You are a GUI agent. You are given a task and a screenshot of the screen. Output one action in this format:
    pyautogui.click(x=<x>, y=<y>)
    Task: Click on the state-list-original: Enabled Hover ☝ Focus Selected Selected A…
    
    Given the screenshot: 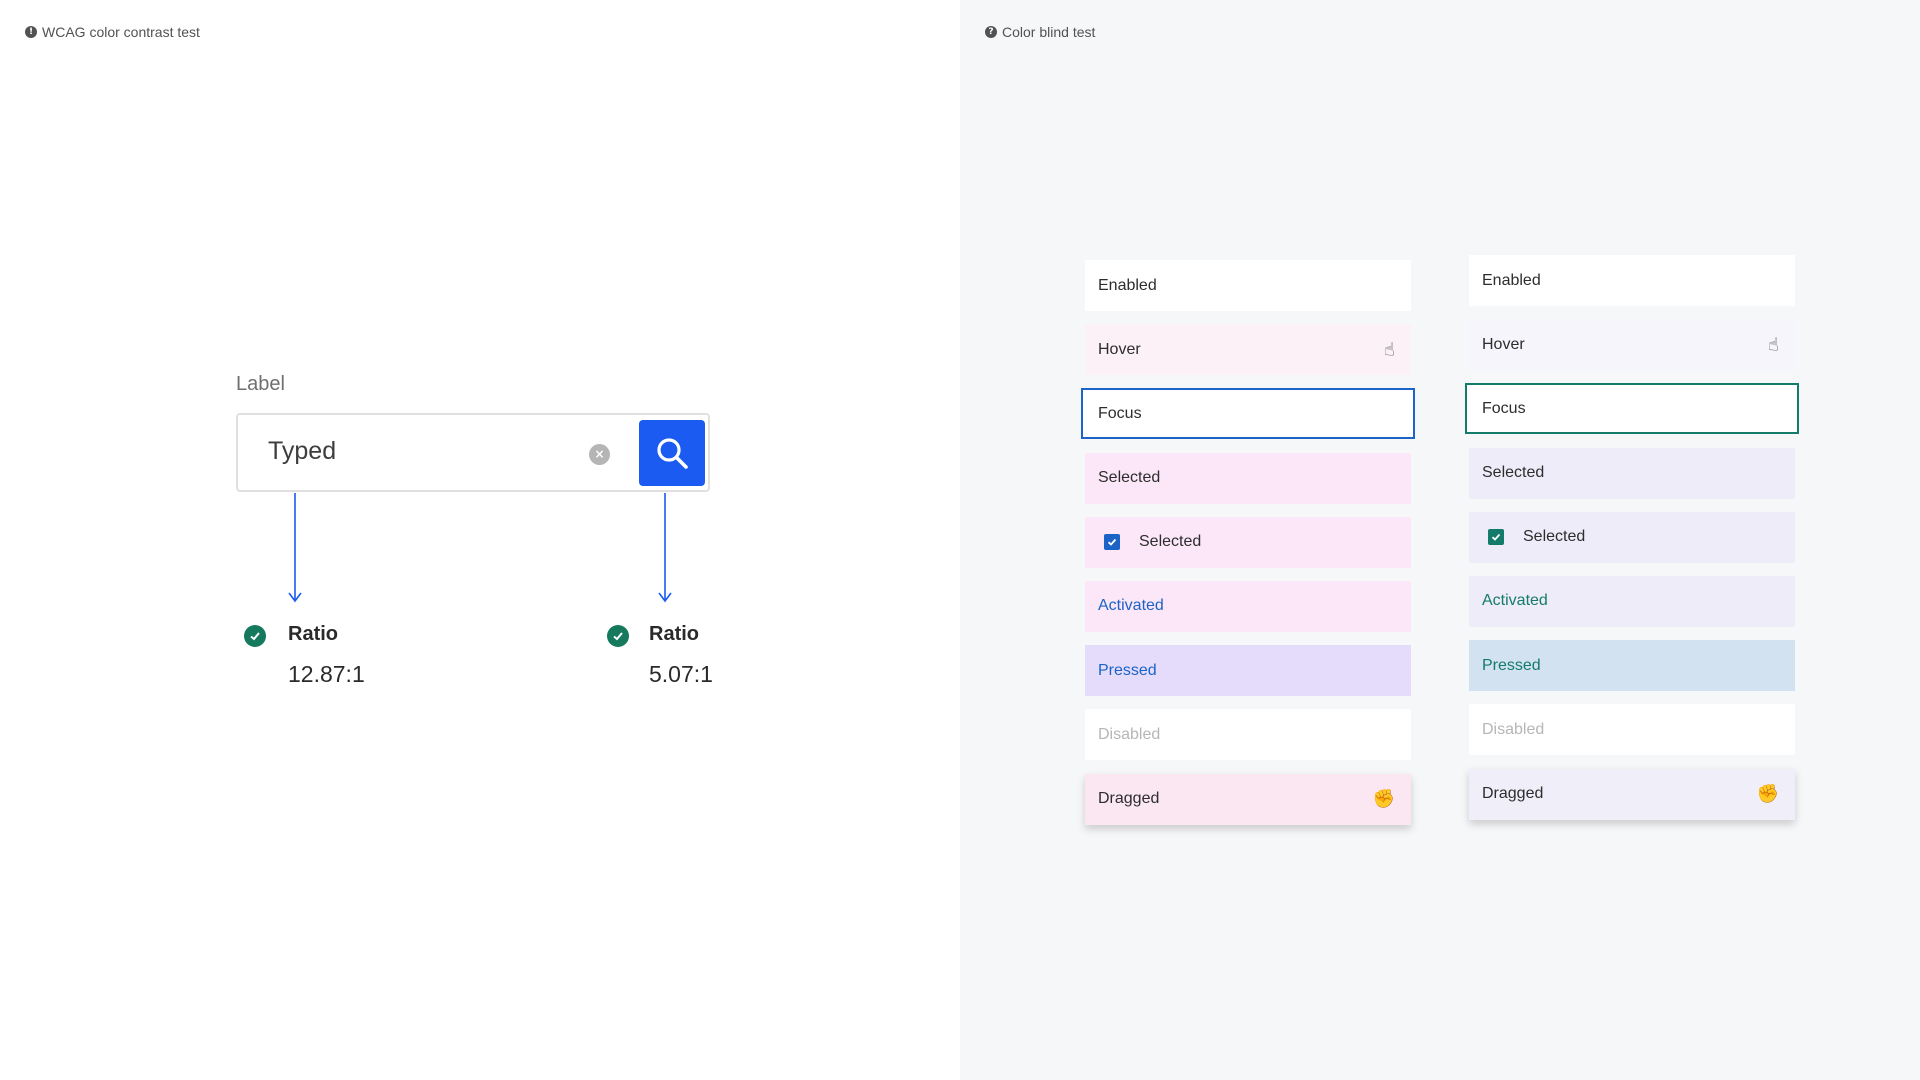 What is the action you would take?
    pyautogui.click(x=1248, y=549)
    